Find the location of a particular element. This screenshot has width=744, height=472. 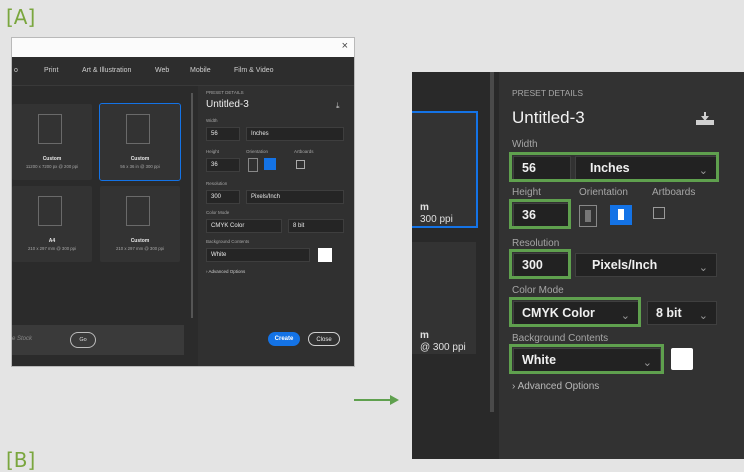

preset-card: m @ 300 ppi is located at coordinates (444, 298).